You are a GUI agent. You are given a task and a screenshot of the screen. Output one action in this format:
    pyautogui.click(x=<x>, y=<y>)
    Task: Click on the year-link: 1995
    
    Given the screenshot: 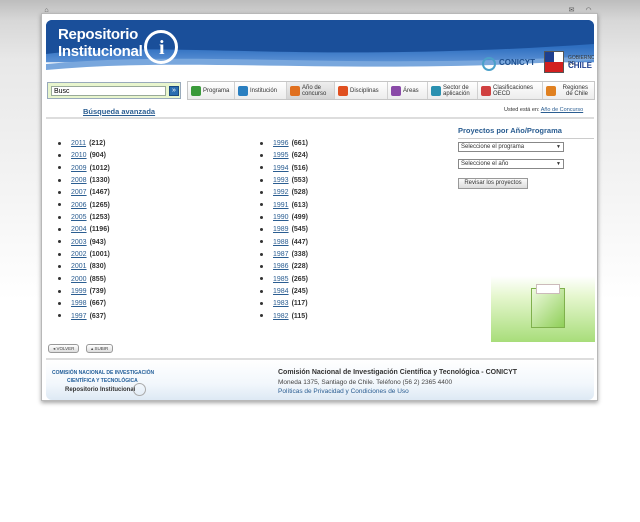 What is the action you would take?
    pyautogui.click(x=281, y=155)
    